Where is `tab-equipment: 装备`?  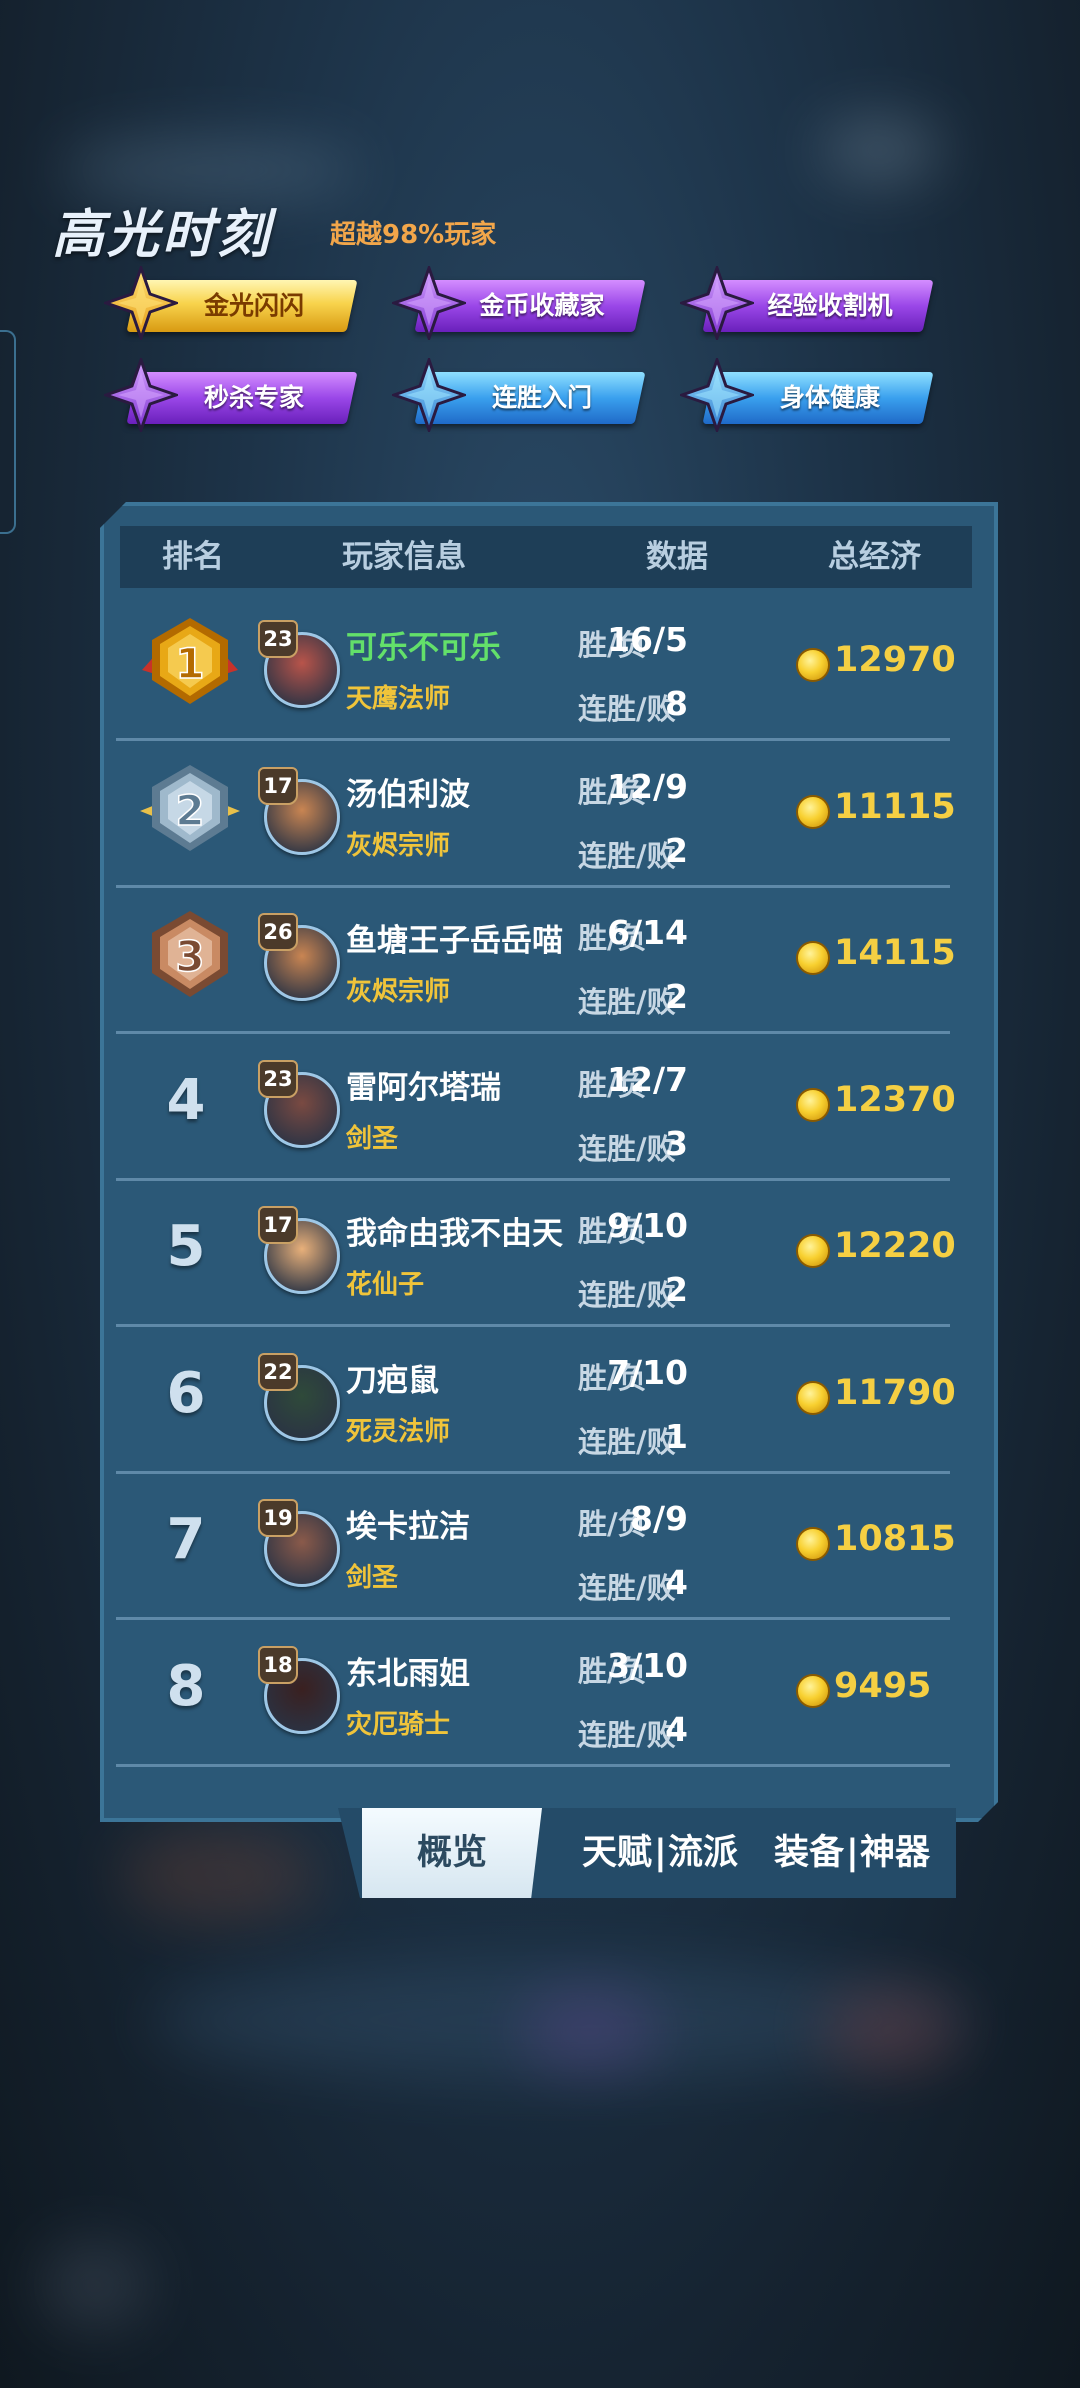 tab-equipment: 装备 is located at coordinates (809, 1853).